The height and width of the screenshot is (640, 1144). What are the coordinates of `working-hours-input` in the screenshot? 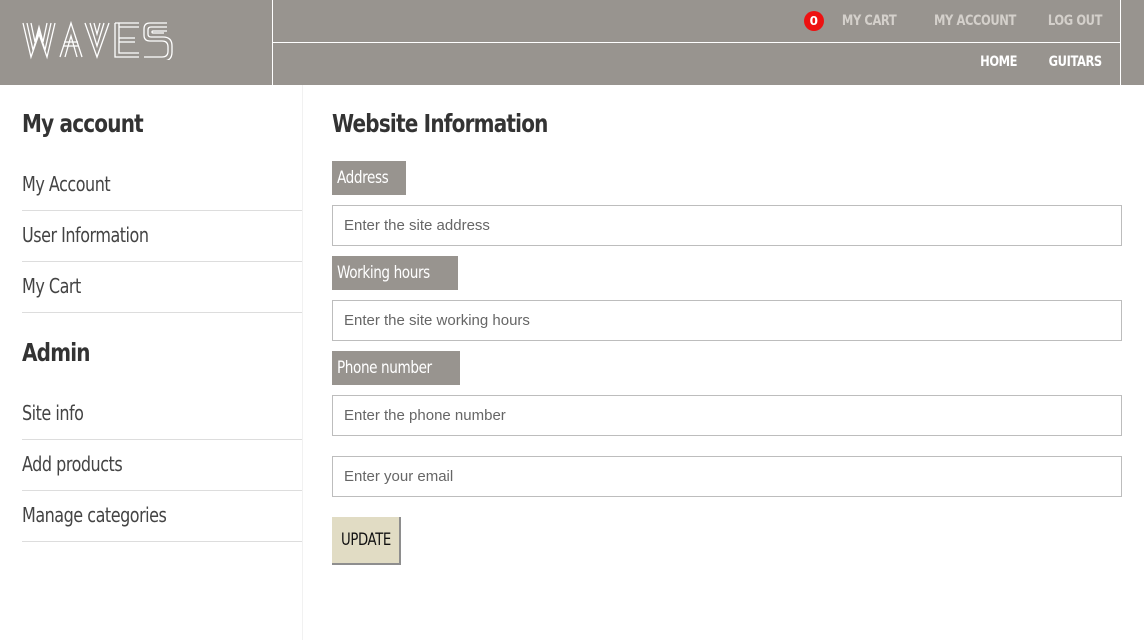 It's located at (727, 320).